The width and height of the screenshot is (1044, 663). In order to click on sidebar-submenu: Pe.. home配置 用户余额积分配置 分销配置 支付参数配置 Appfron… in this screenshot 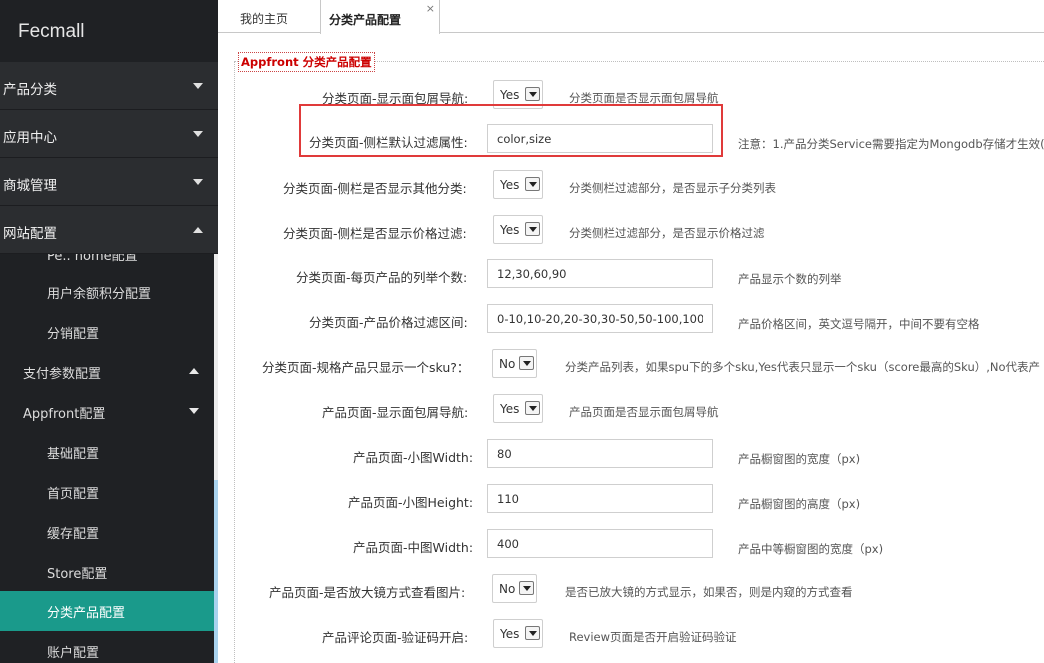, I will do `click(107, 458)`.